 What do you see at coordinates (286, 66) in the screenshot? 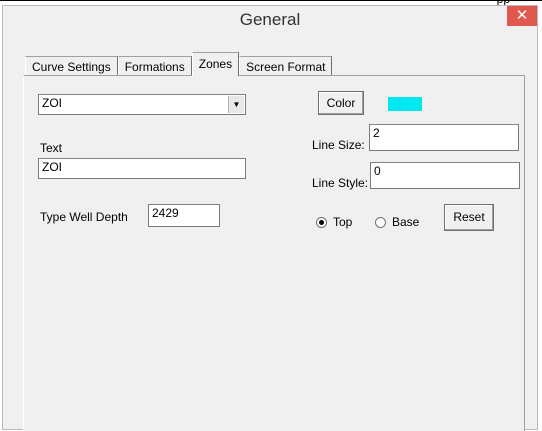
I see `tab-screen-format: Screen Format` at bounding box center [286, 66].